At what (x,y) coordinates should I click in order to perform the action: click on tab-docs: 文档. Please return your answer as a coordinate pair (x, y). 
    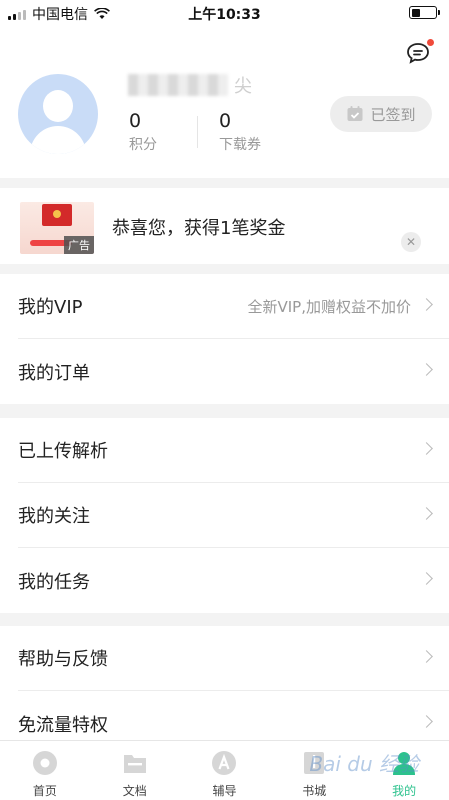
    Looking at the image, I should click on (135, 770).